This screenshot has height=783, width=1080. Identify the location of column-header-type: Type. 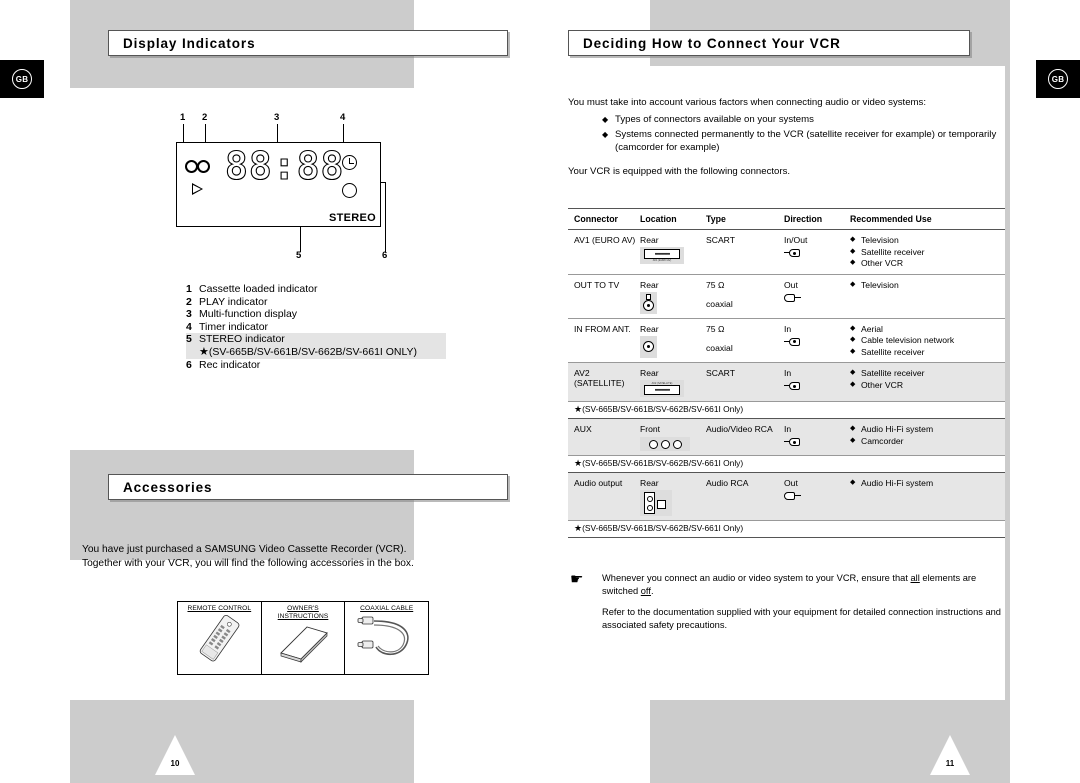
(716, 219).